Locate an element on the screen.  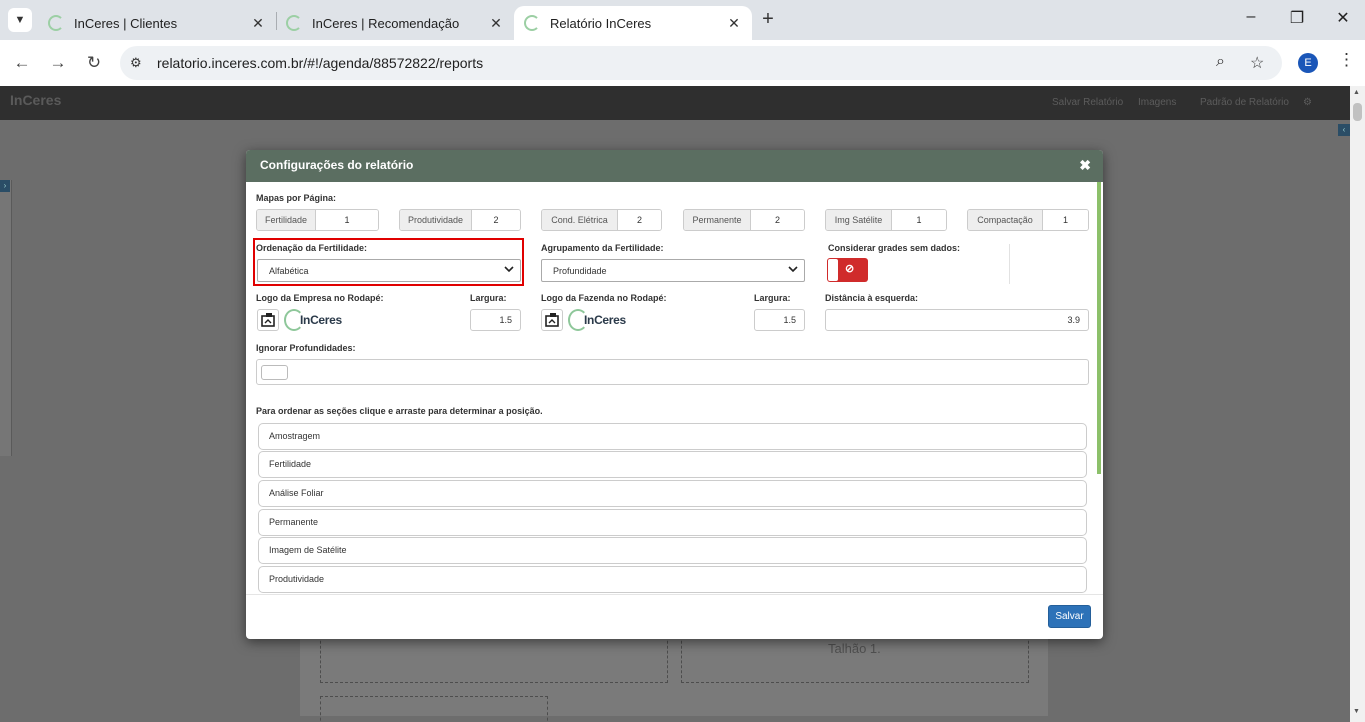
save-button: Salvar is located at coordinates (1069, 616).